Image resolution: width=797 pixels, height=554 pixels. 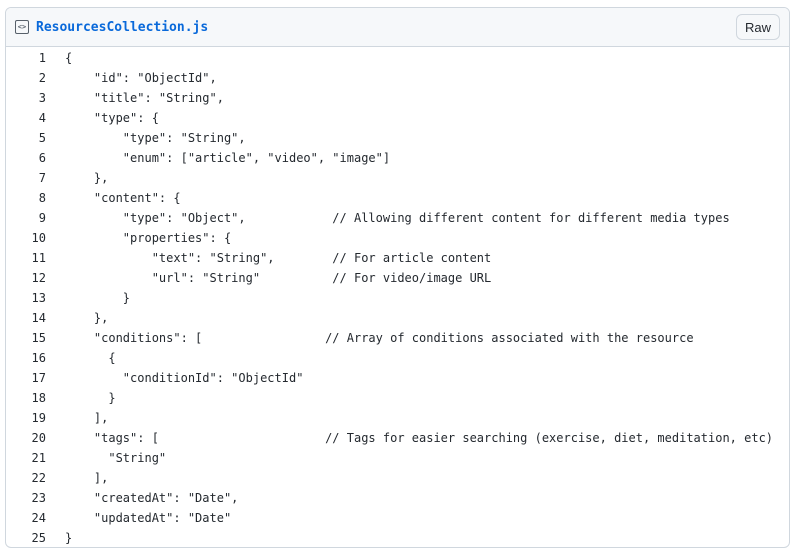 I want to click on line-number: 15, so click(x=26, y=338).